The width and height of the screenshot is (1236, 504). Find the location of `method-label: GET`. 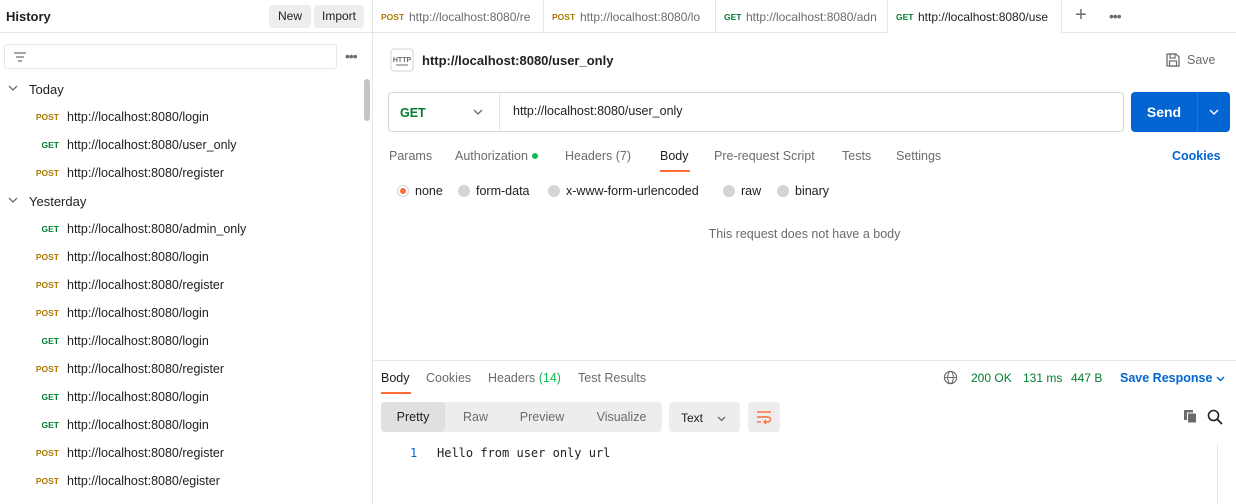

method-label: GET is located at coordinates (413, 113).